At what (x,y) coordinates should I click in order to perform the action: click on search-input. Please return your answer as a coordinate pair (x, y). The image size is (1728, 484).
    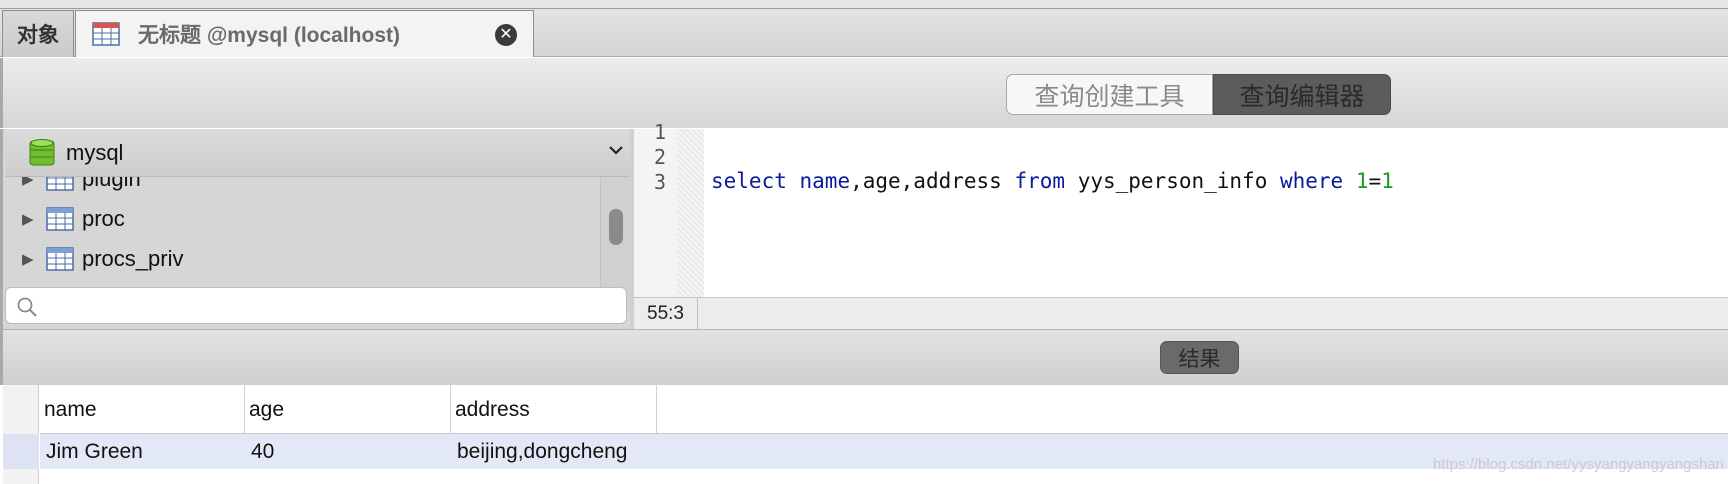
    Looking at the image, I should click on (331, 305).